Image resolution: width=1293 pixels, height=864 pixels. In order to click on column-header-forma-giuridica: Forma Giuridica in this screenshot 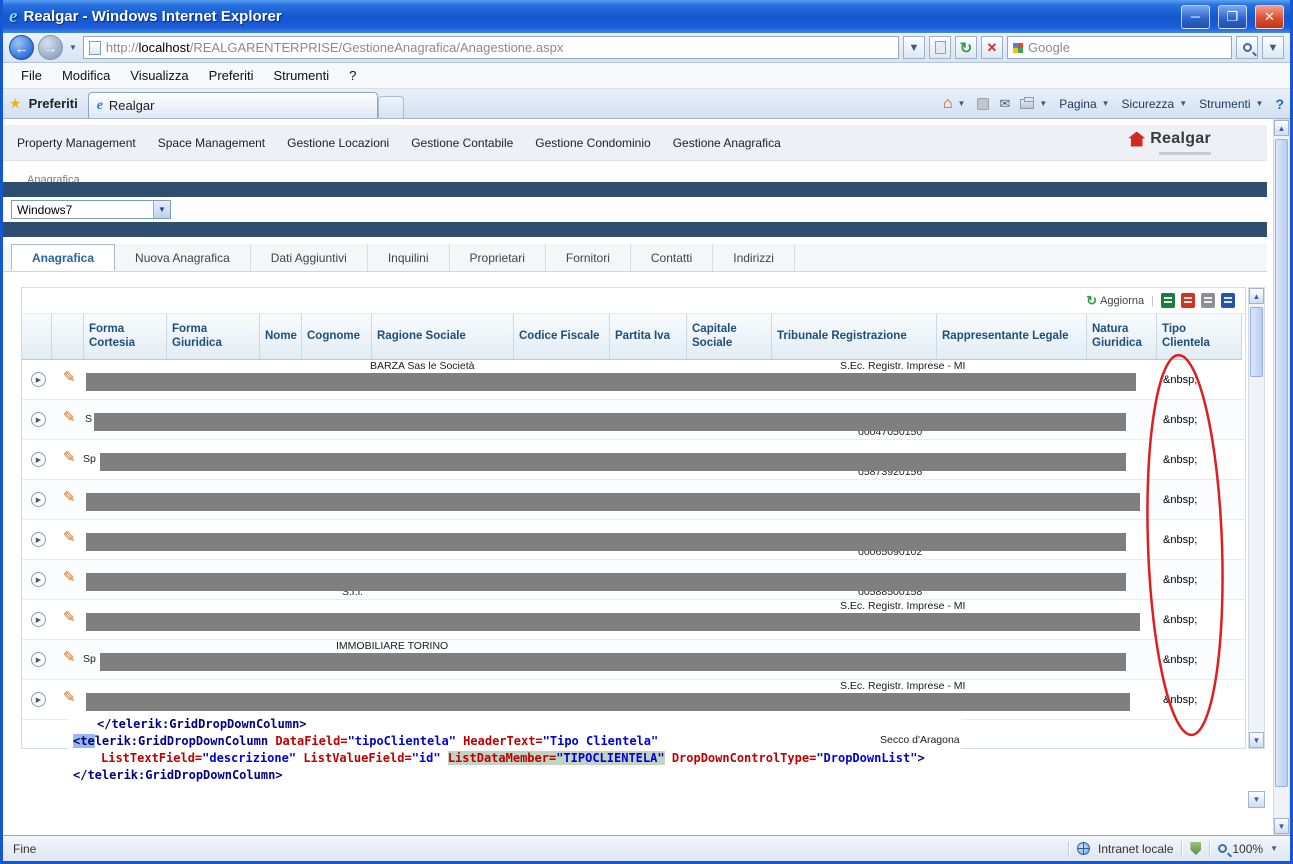, I will do `click(213, 337)`.